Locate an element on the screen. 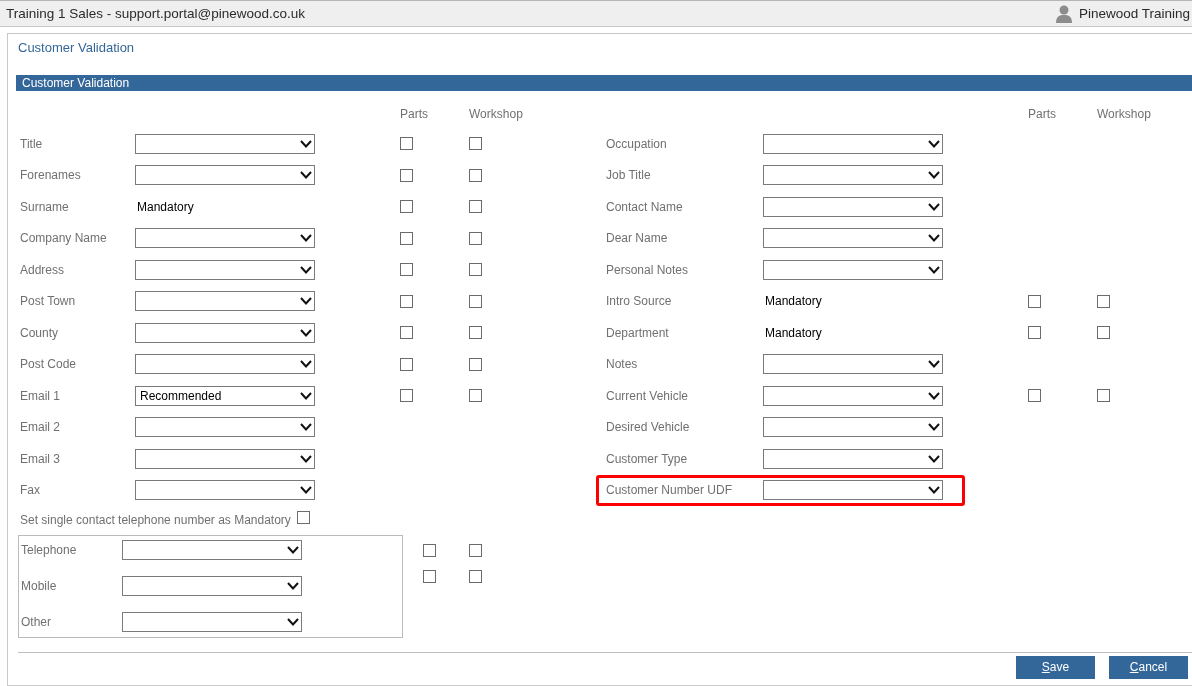  user-icon is located at coordinates (1063, 13).